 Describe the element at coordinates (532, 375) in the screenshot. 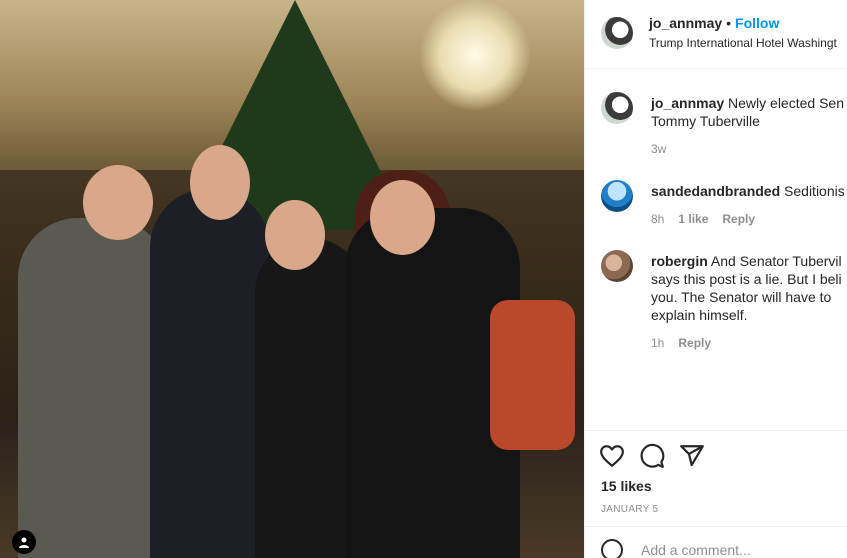

I see `backpack` at that location.